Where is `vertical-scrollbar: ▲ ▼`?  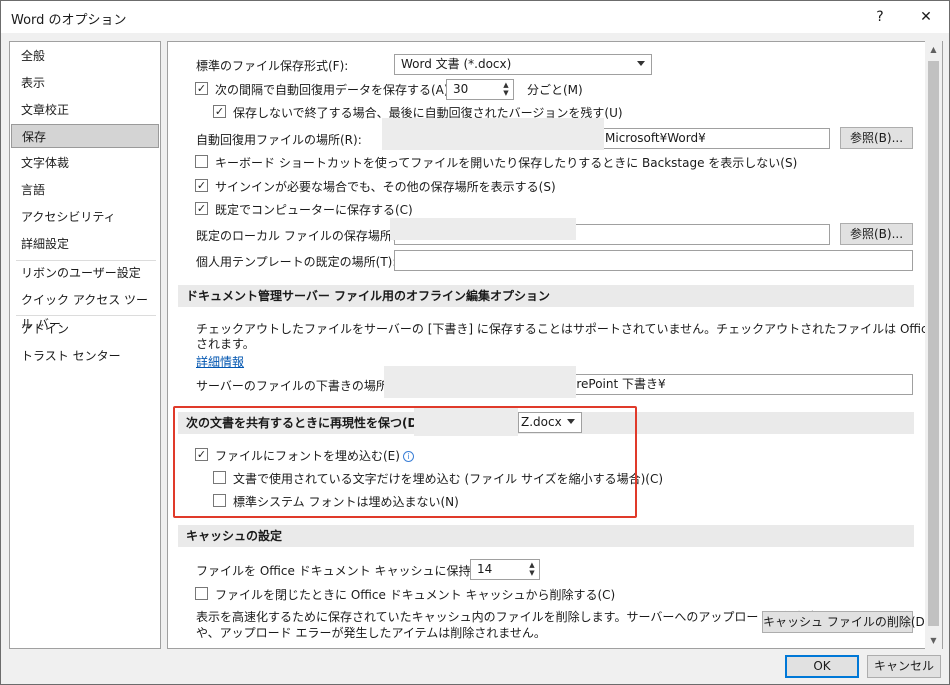
vertical-scrollbar: ▲ ▼ is located at coordinates (933, 345).